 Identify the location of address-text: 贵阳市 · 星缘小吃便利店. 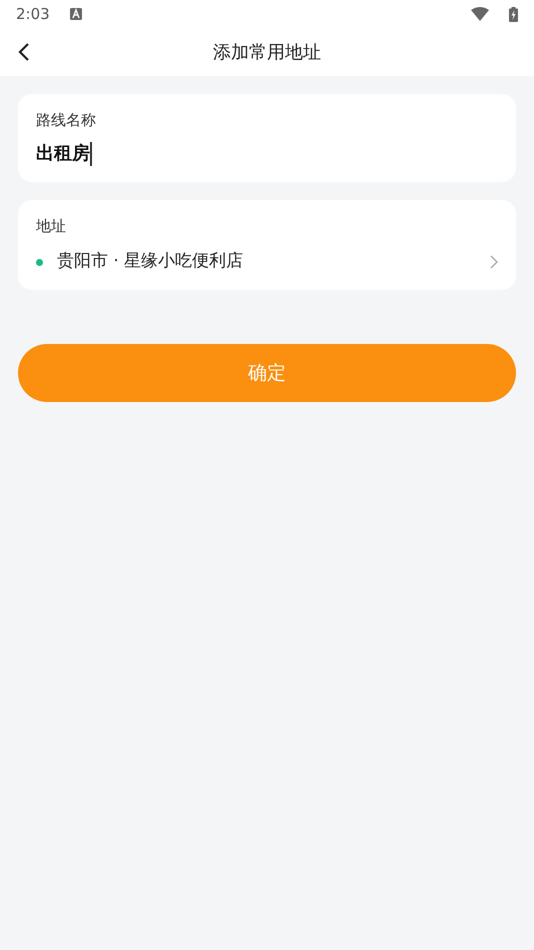
(150, 262).